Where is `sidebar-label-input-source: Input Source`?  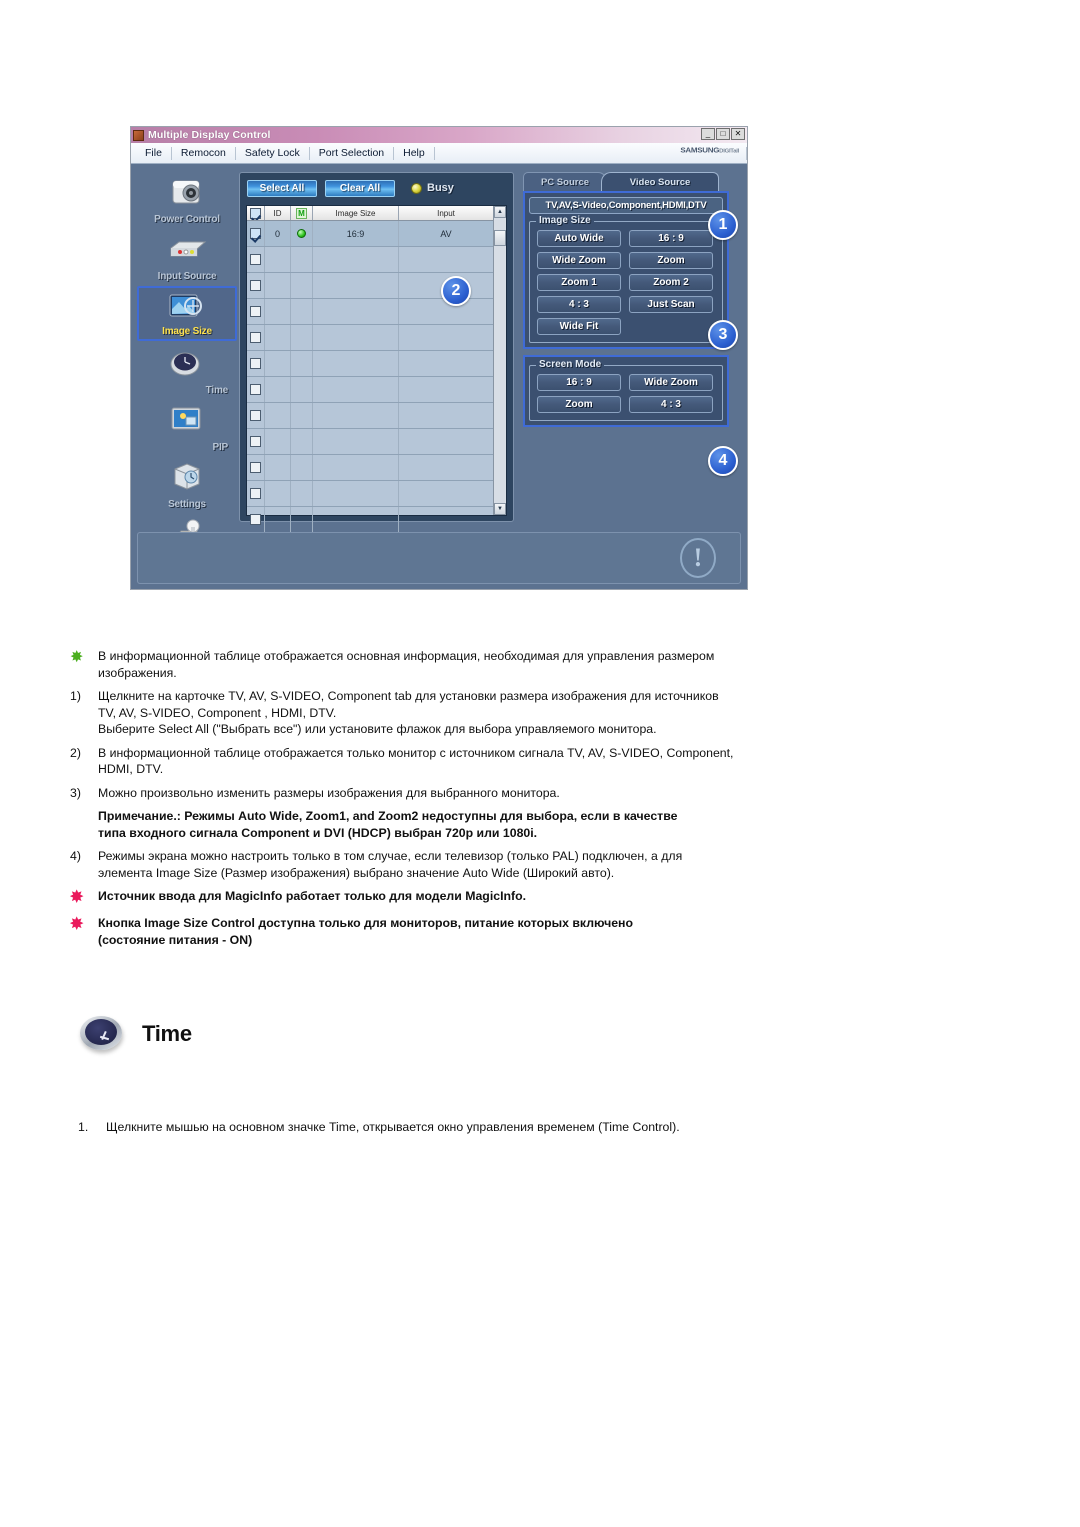
sidebar-label-input-source: Input Source is located at coordinates (187, 276).